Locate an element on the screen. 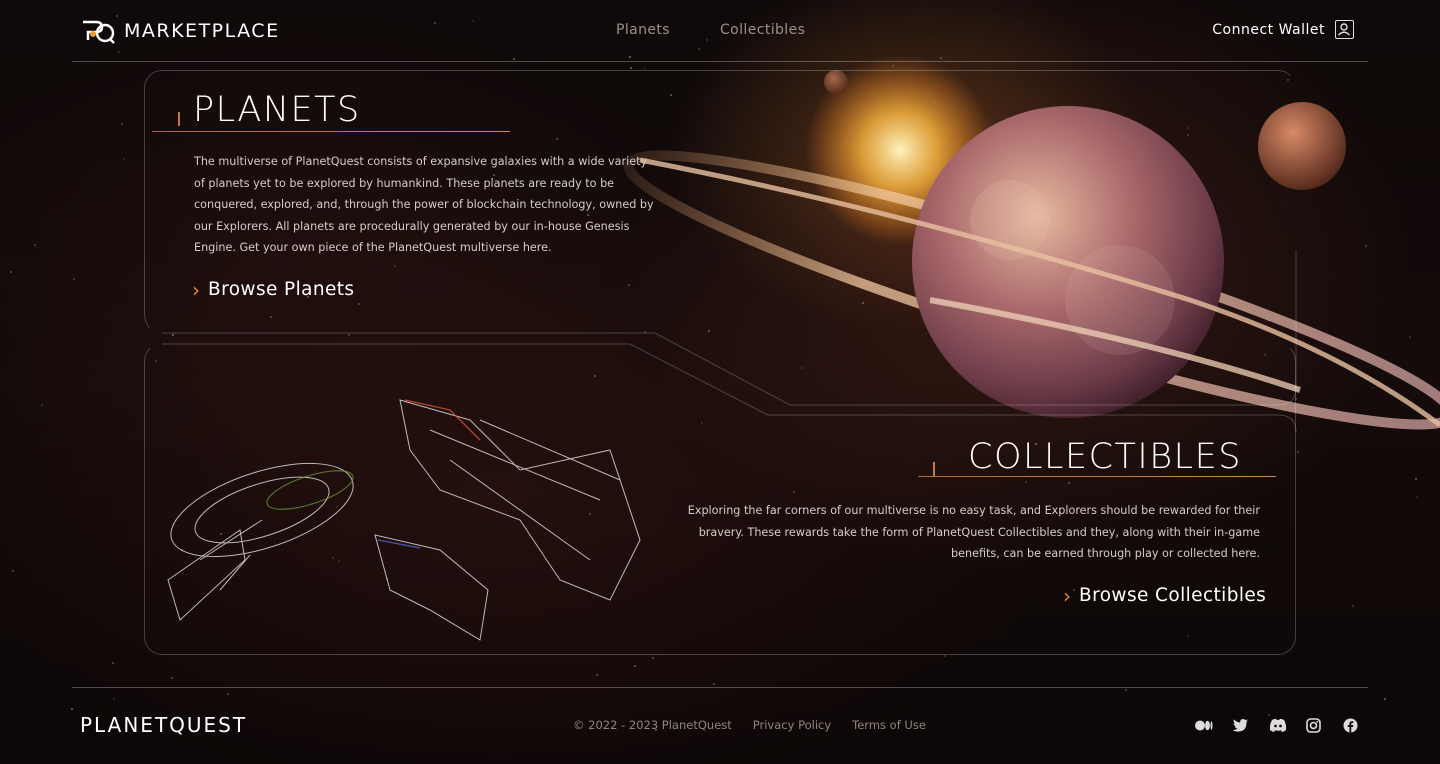 This screenshot has height=764, width=1440. planets-title: PLANETS is located at coordinates (277, 110).